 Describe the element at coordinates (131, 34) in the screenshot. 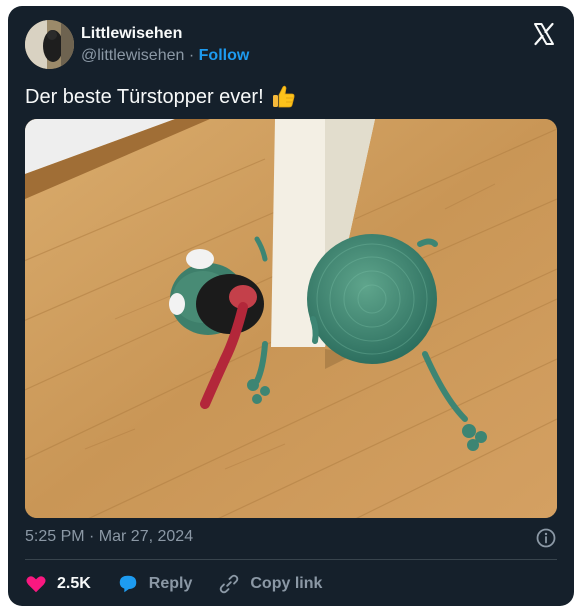

I see `author-display-name: Littlewisehen` at that location.